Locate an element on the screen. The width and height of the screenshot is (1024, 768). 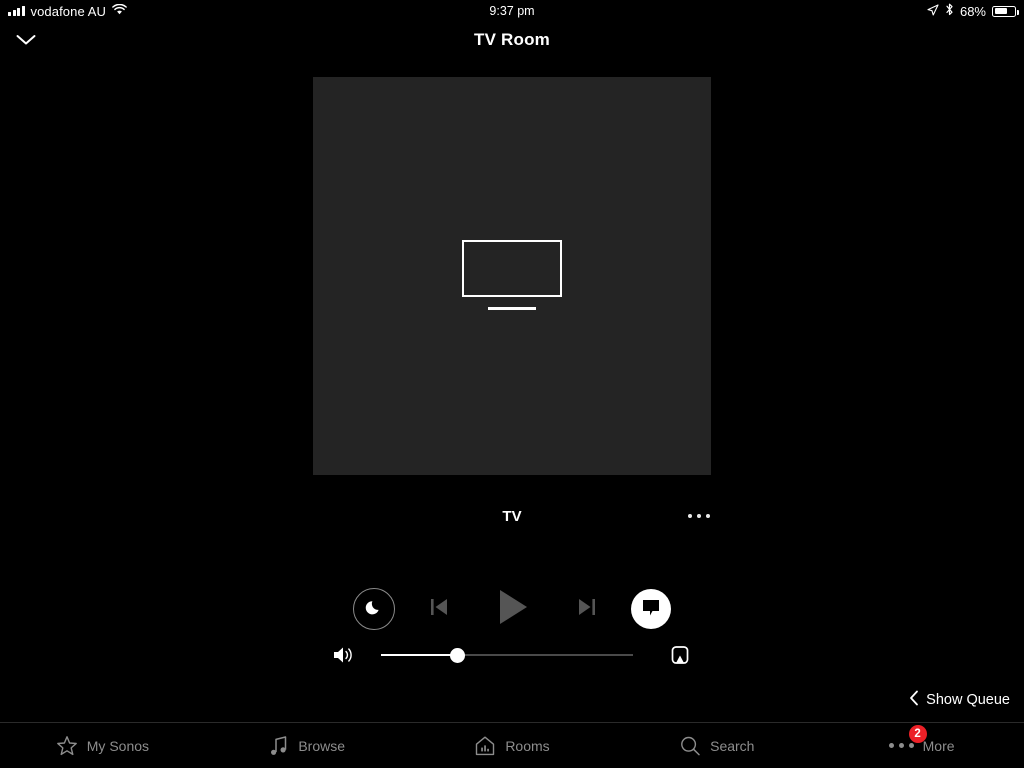
volume-row is located at coordinates (512, 655).